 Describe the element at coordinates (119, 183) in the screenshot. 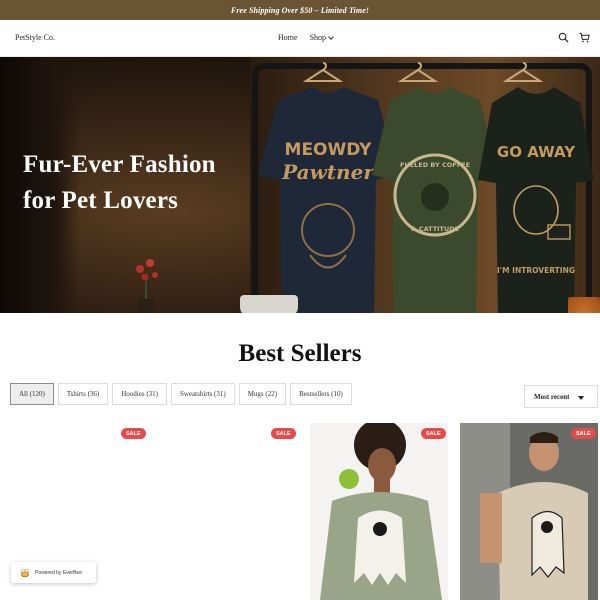

I see `hero-title: Fur-Ever Fashion for Pet Lovers` at that location.